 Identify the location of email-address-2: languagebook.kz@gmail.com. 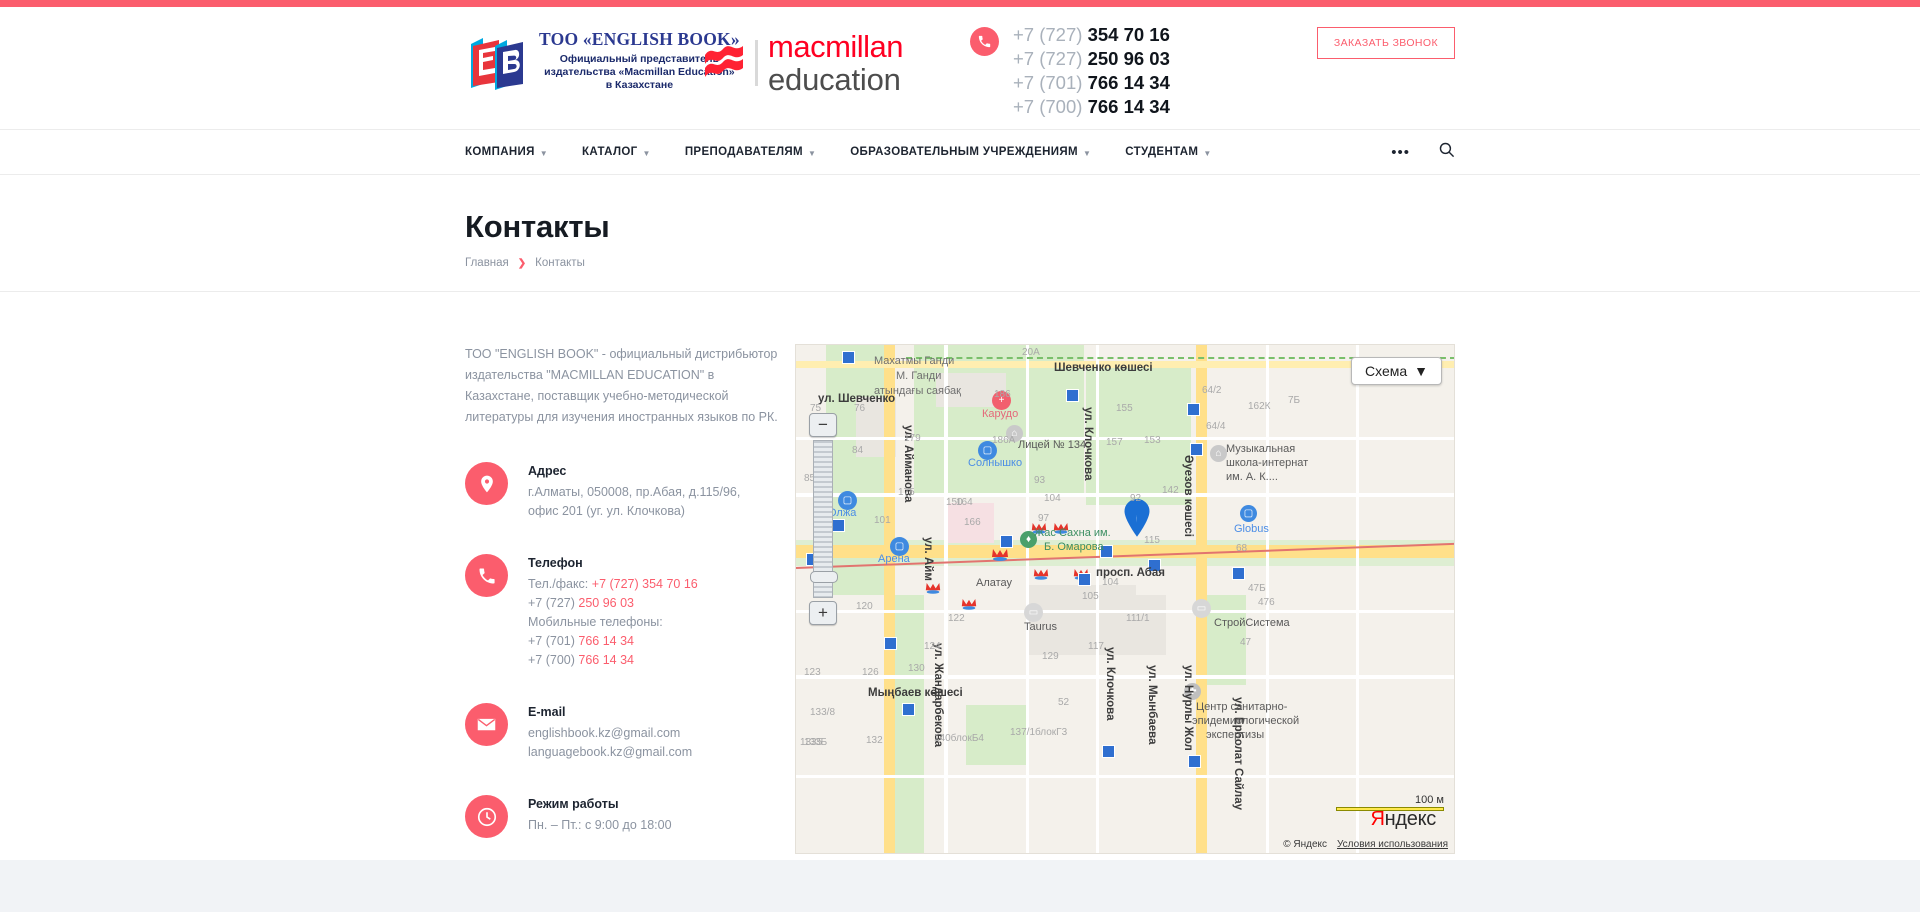
(610, 752).